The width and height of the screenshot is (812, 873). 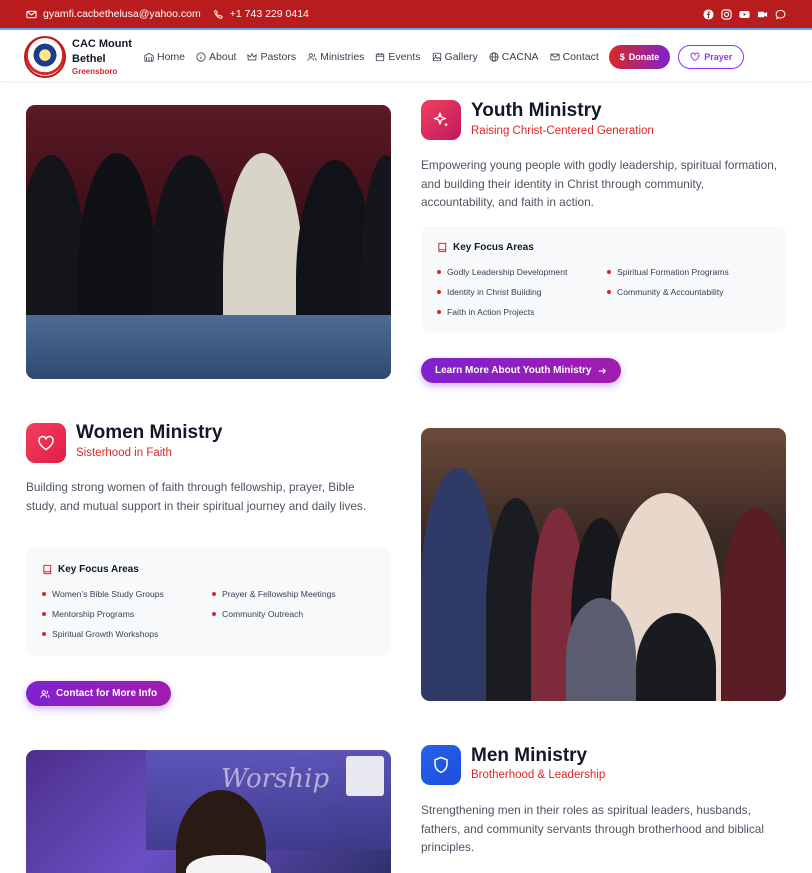 I want to click on social-links, so click(x=744, y=14).